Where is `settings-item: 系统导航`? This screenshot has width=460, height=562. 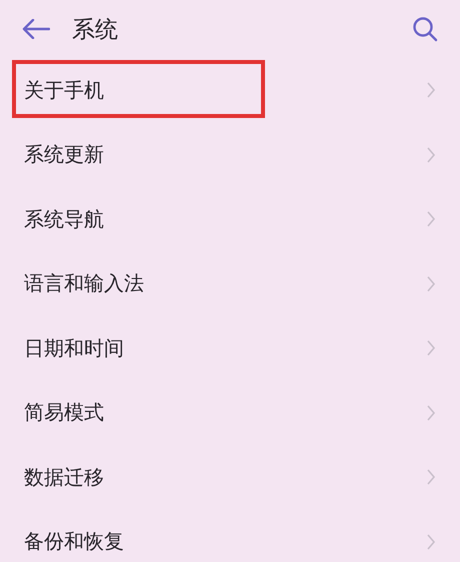
settings-item: 系统导航 is located at coordinates (225, 219).